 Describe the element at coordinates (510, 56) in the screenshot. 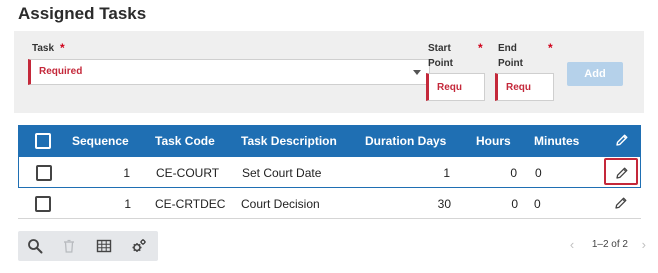

I see `end-point-label: End Point` at that location.